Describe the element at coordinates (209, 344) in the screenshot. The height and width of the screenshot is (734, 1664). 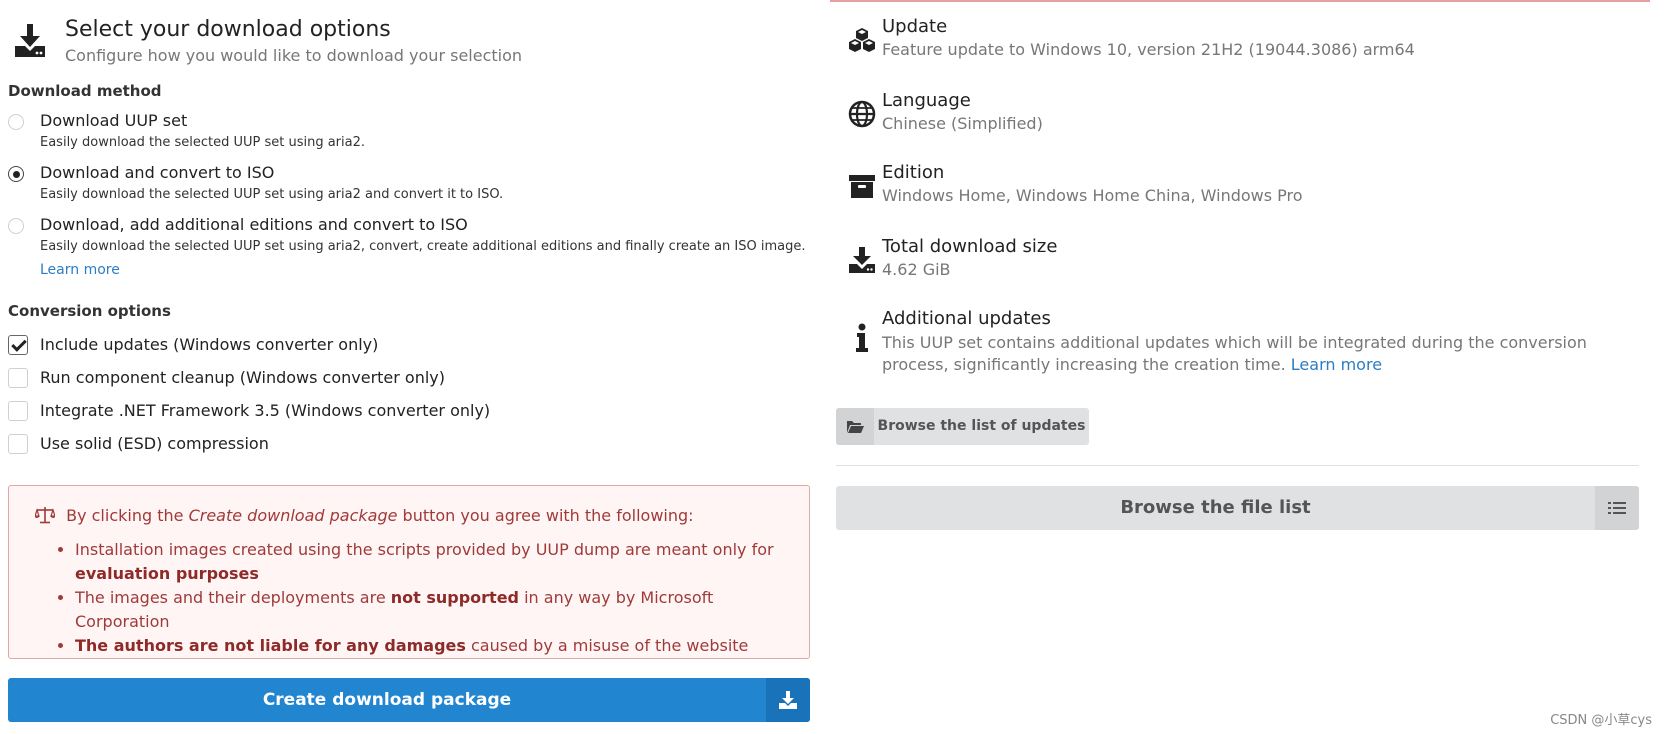
I see `checkbox-label: Include updates (Windows converter only)` at that location.